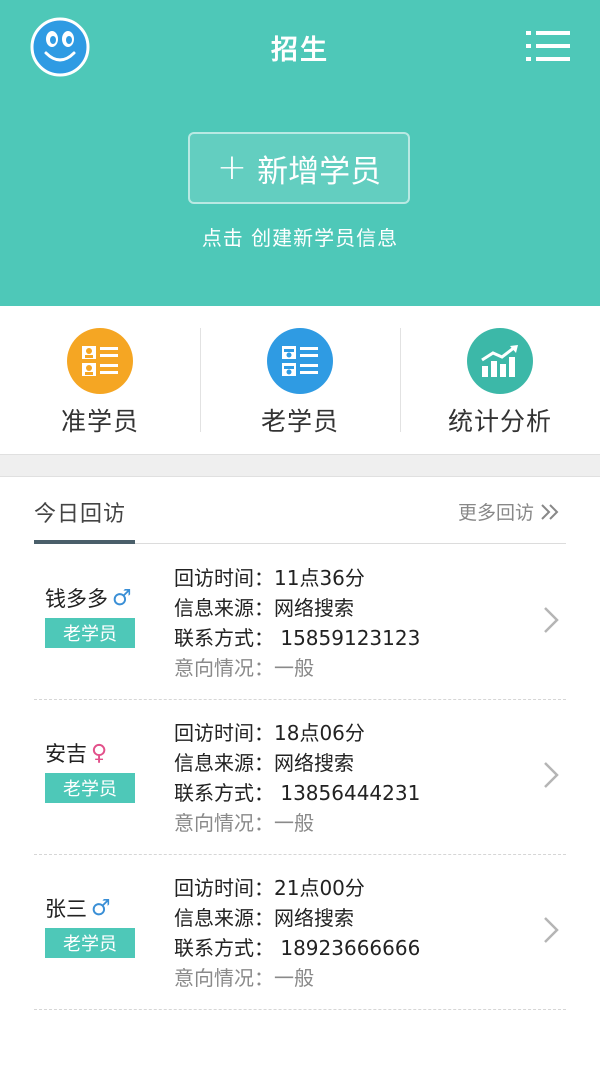 The height and width of the screenshot is (1067, 600). I want to click on visit-time: 21点00分, so click(319, 888).